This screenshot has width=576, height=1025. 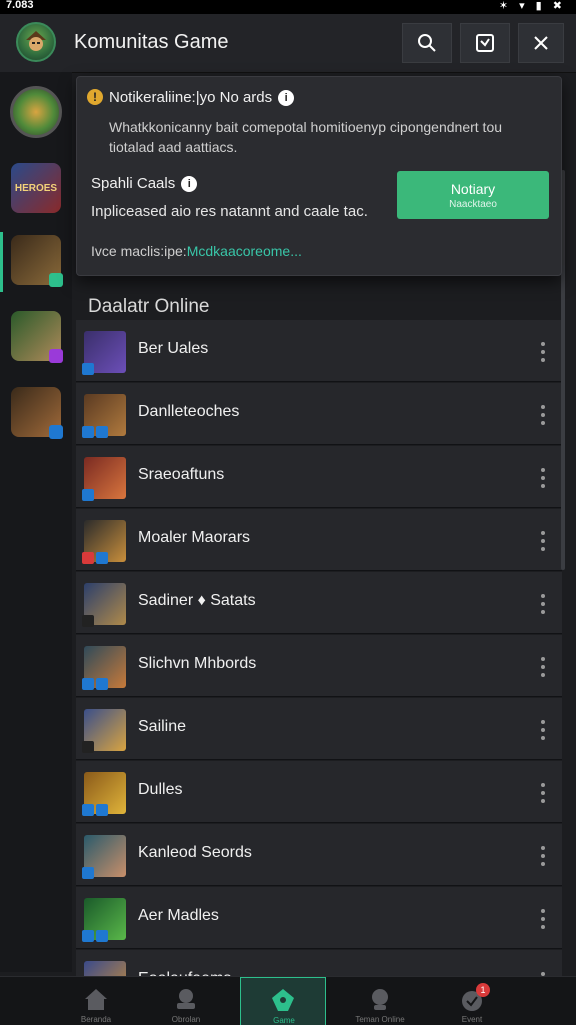 I want to click on nav-friends: Teman Online, so click(x=380, y=1001).